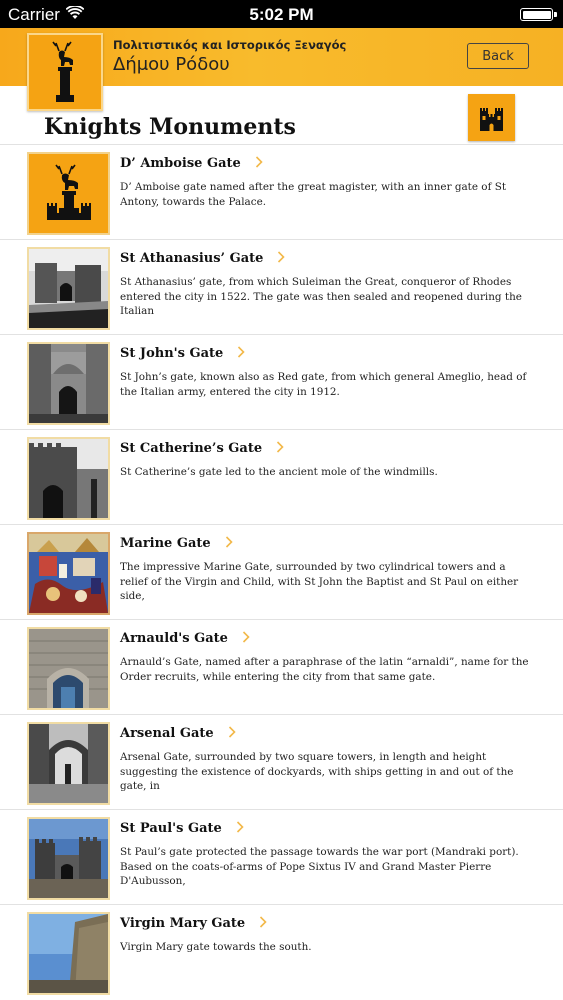  Describe the element at coordinates (193, 923) in the screenshot. I see `monument-title: Virgin Mary Gate` at that location.